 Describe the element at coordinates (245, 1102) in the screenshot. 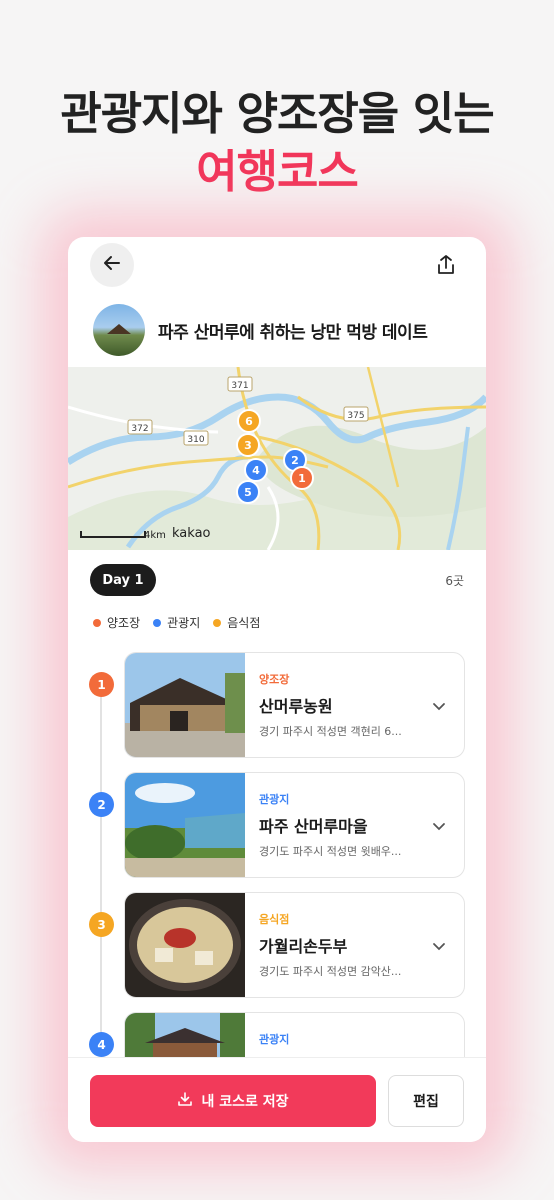

I see `save-course-label: 내 코스로 저장` at that location.